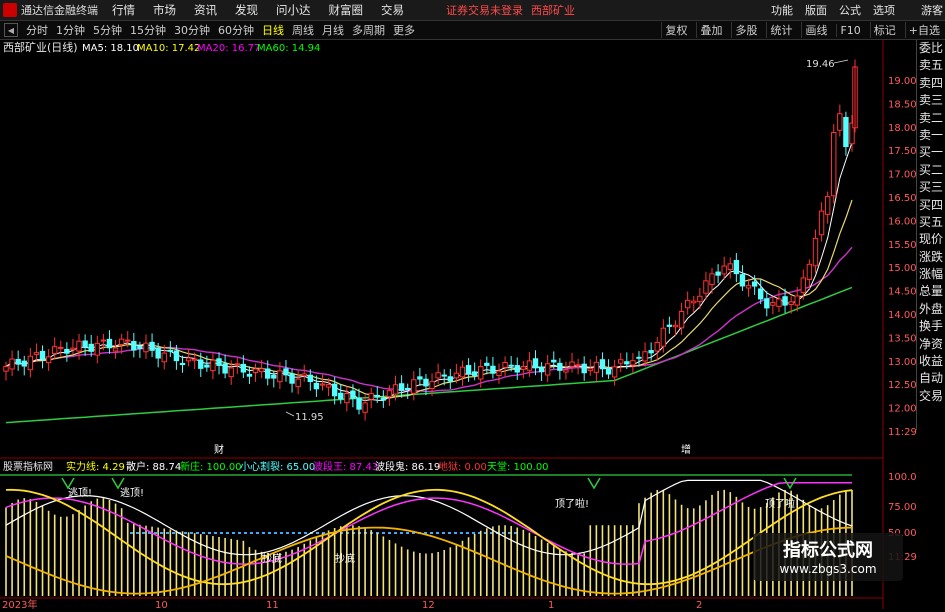  What do you see at coordinates (931, 118) in the screenshot?
I see `side-item-sell2: 卖二` at bounding box center [931, 118].